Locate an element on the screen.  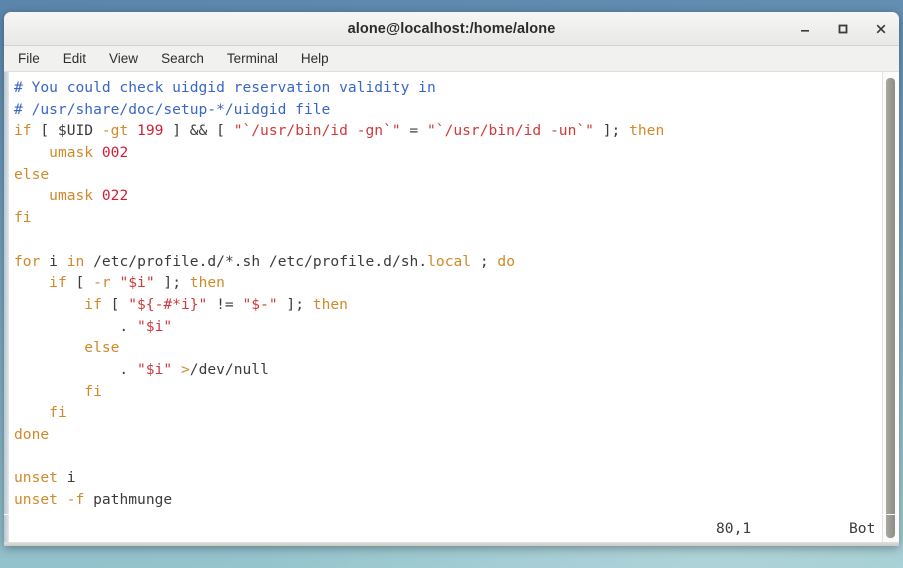
menu-item-terminal: Terminal is located at coordinates (252, 58).